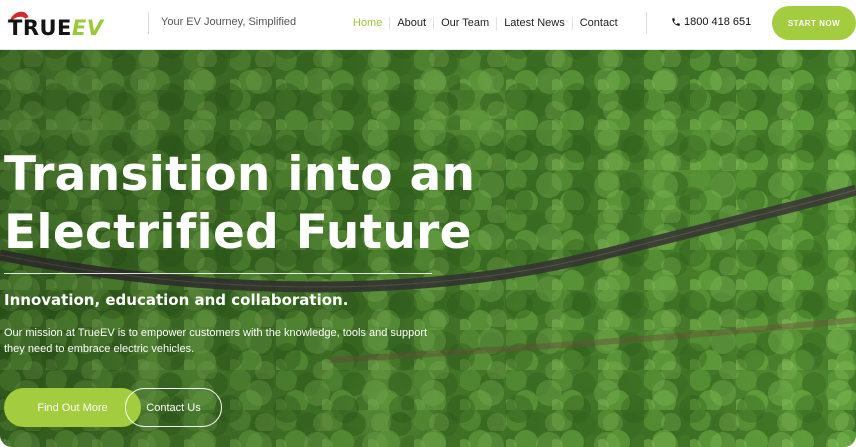 This screenshot has width=856, height=447. Describe the element at coordinates (240, 174) in the screenshot. I see `hero-title-line-1: Transition into an` at that location.